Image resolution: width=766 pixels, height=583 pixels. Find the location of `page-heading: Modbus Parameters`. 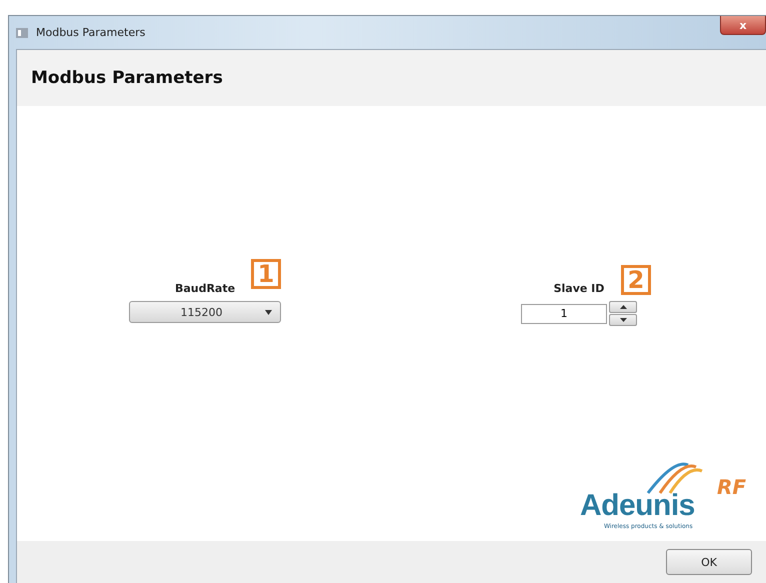

page-heading: Modbus Parameters is located at coordinates (127, 78).